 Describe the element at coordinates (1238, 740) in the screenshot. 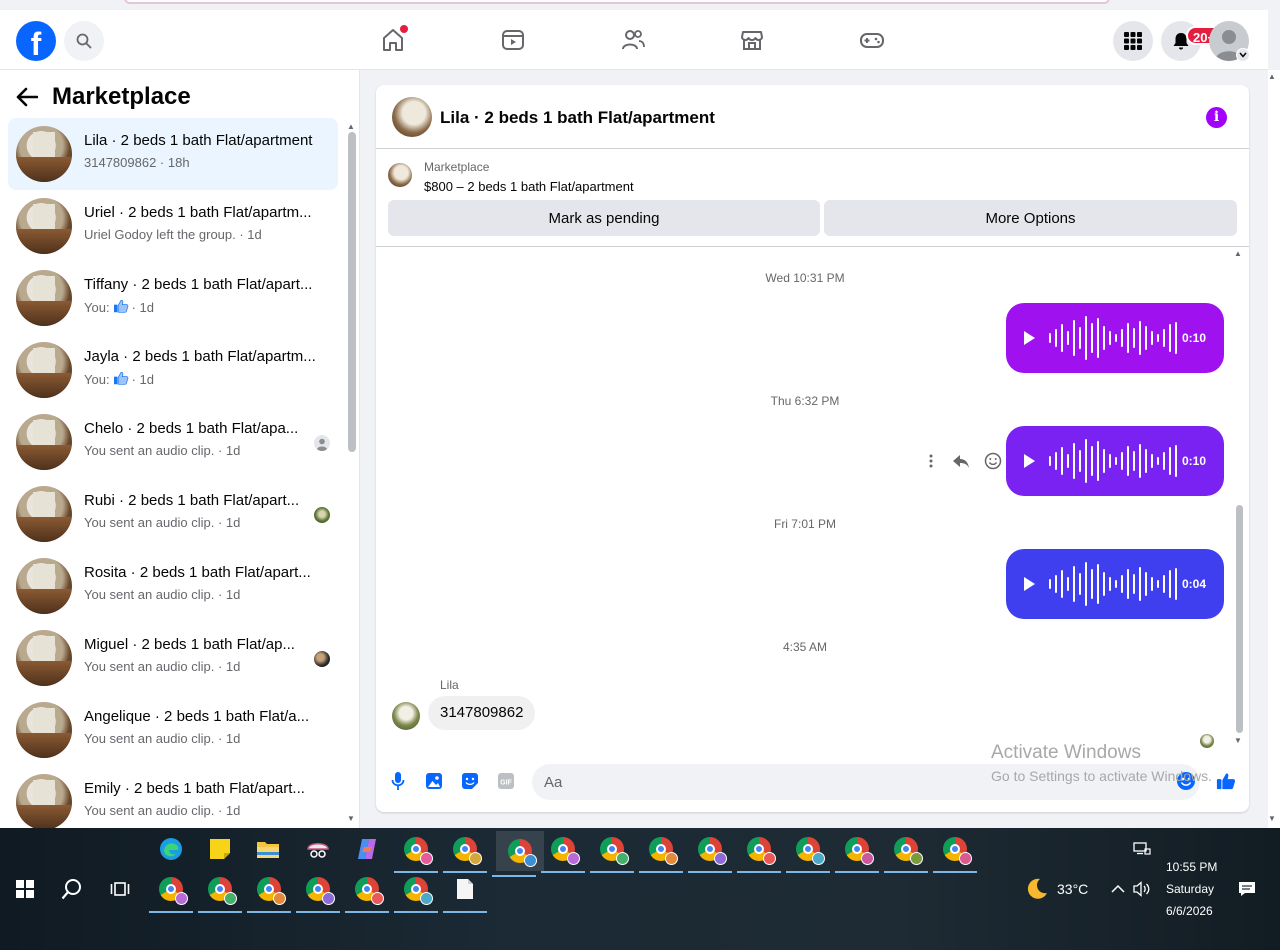

I see `chat-scroll-down-icon: ▼` at that location.